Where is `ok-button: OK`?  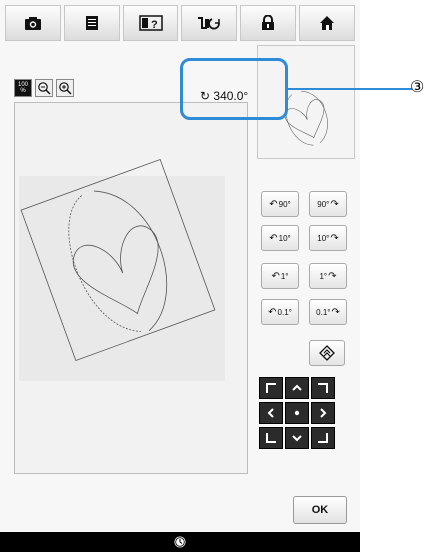 ok-button: OK is located at coordinates (320, 510).